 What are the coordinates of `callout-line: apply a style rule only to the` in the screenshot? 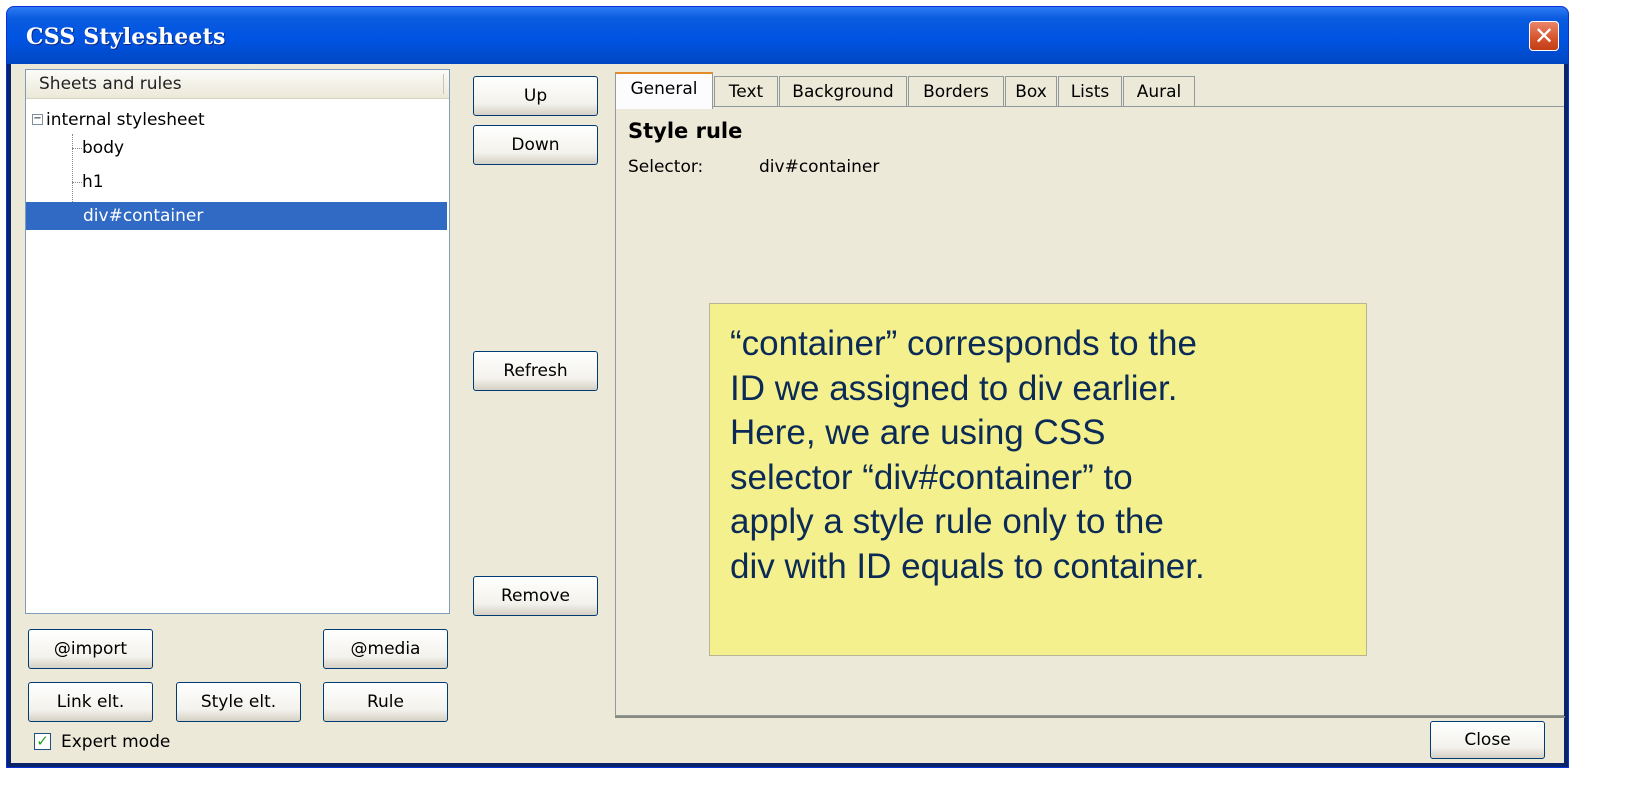 It's located at (947, 521).